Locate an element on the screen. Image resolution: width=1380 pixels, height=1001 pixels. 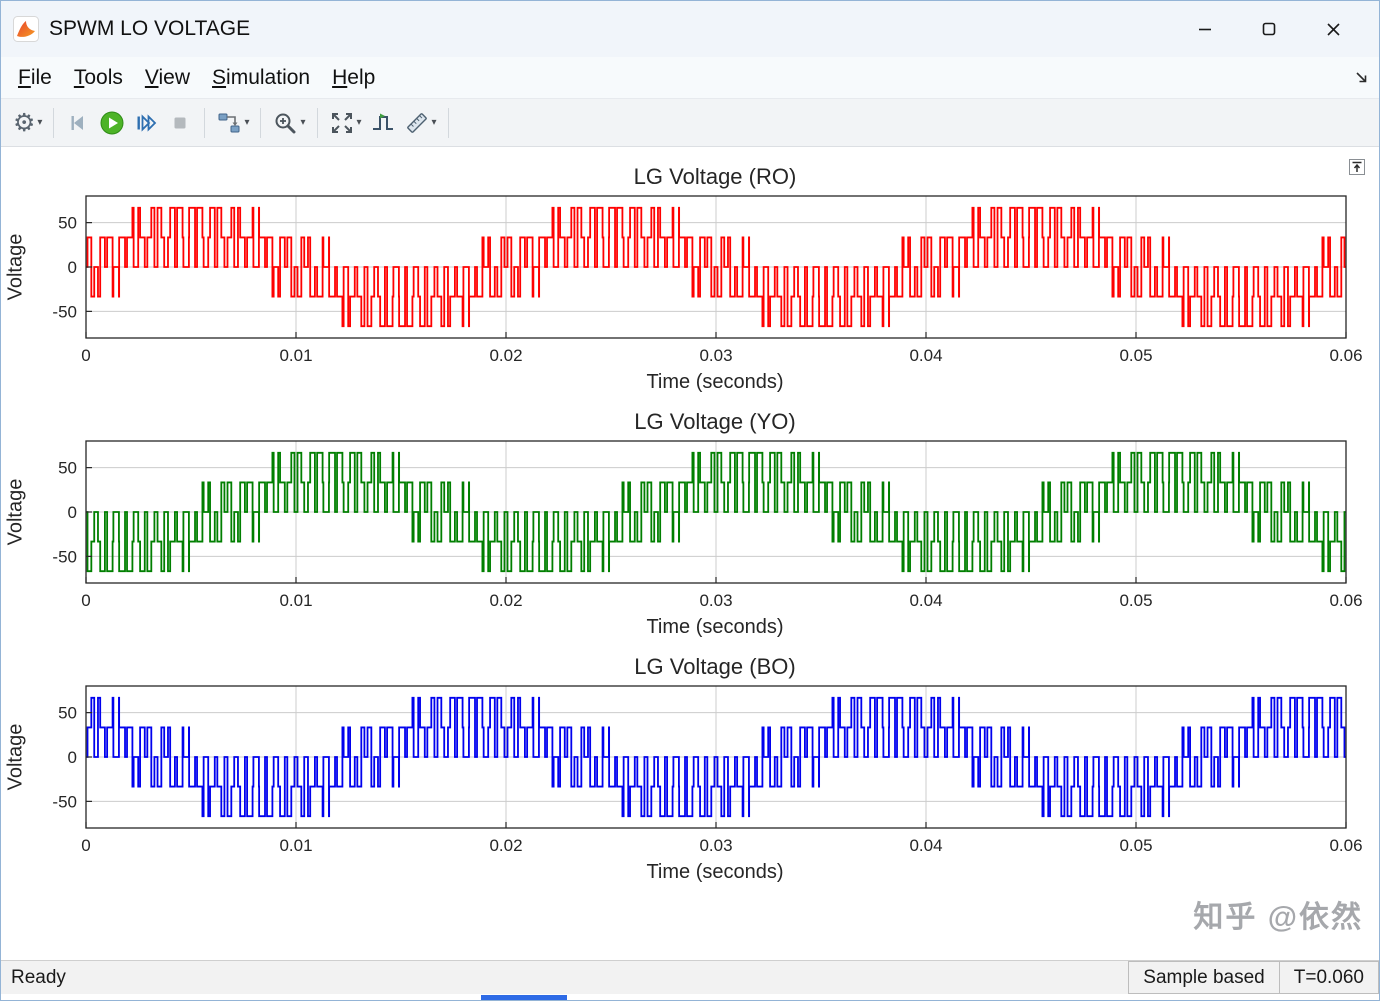
measurements-button: ▾ is located at coordinates (420, 123).